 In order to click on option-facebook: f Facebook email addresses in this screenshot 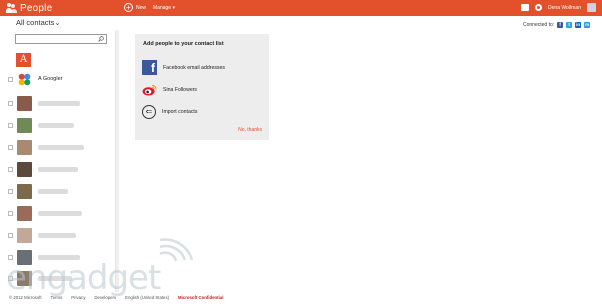, I will do `click(183, 67)`.